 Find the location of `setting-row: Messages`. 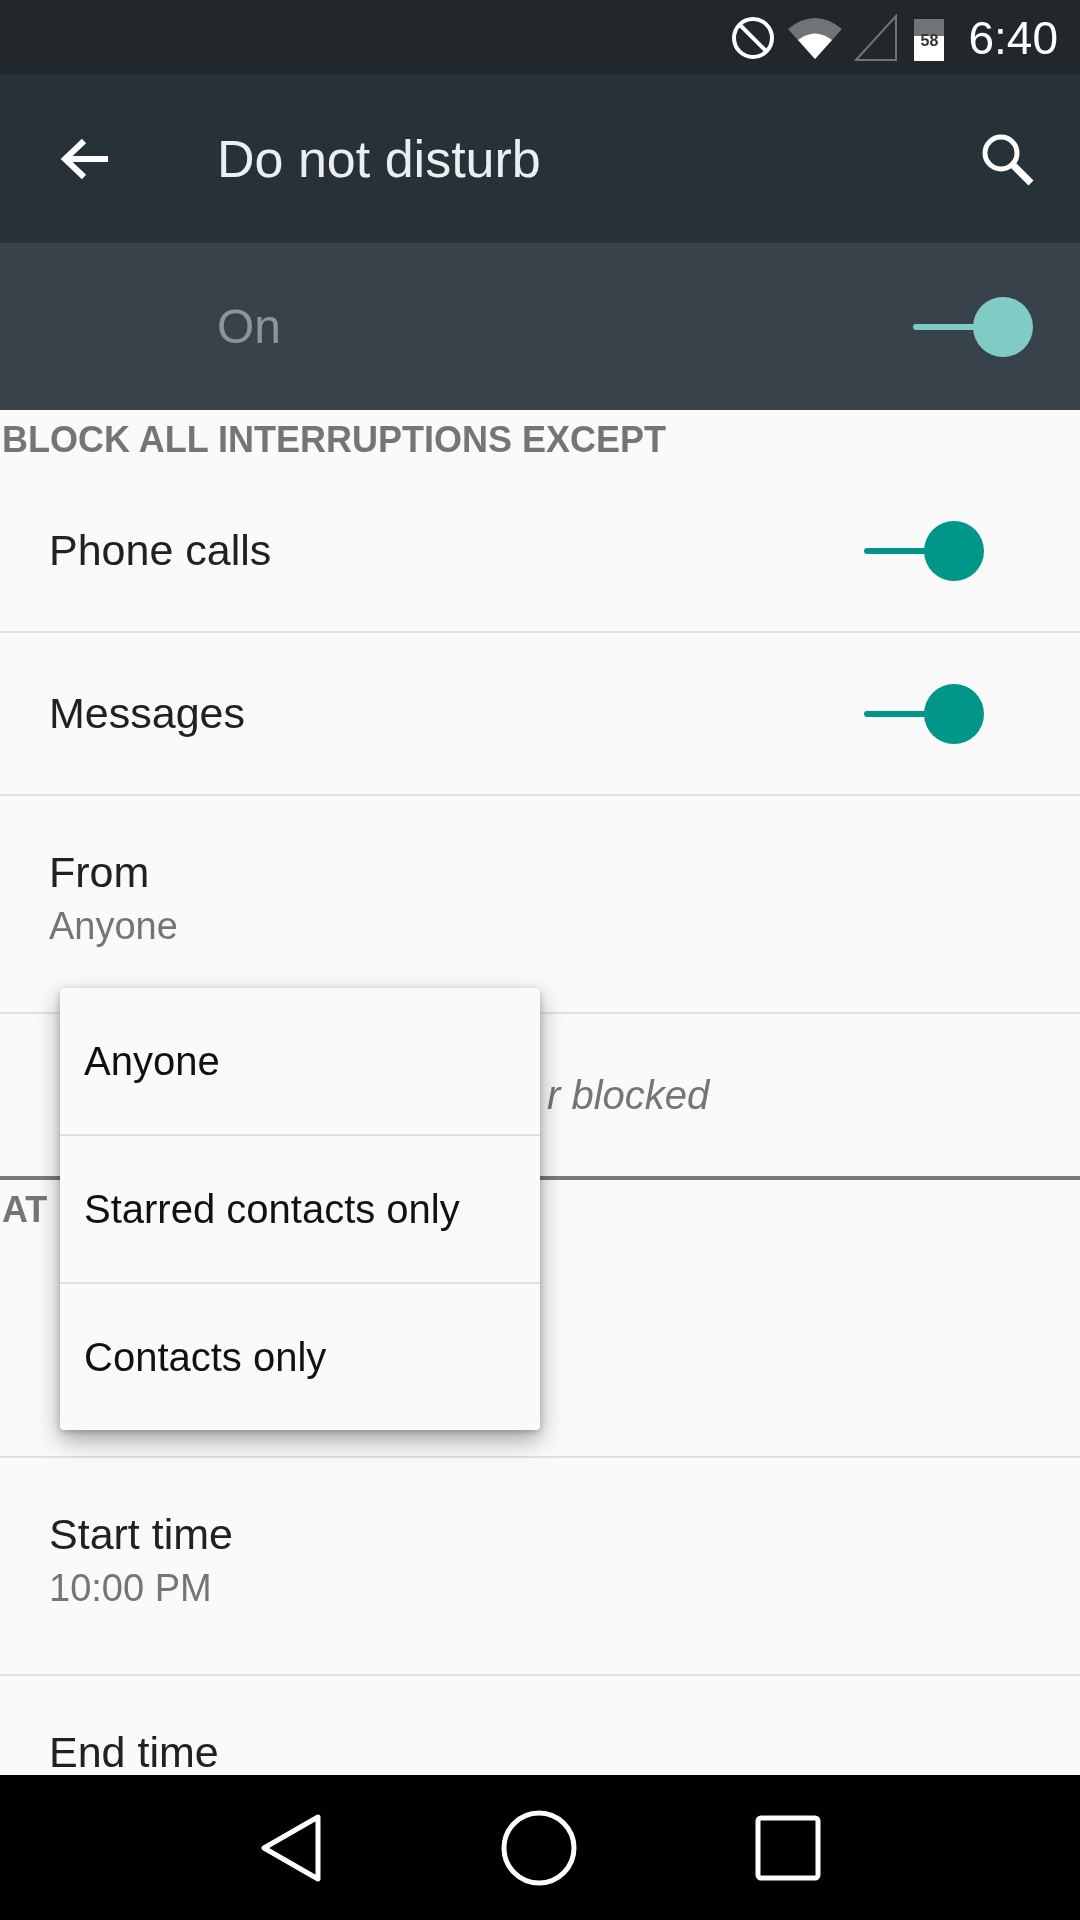

setting-row: Messages is located at coordinates (540, 714).